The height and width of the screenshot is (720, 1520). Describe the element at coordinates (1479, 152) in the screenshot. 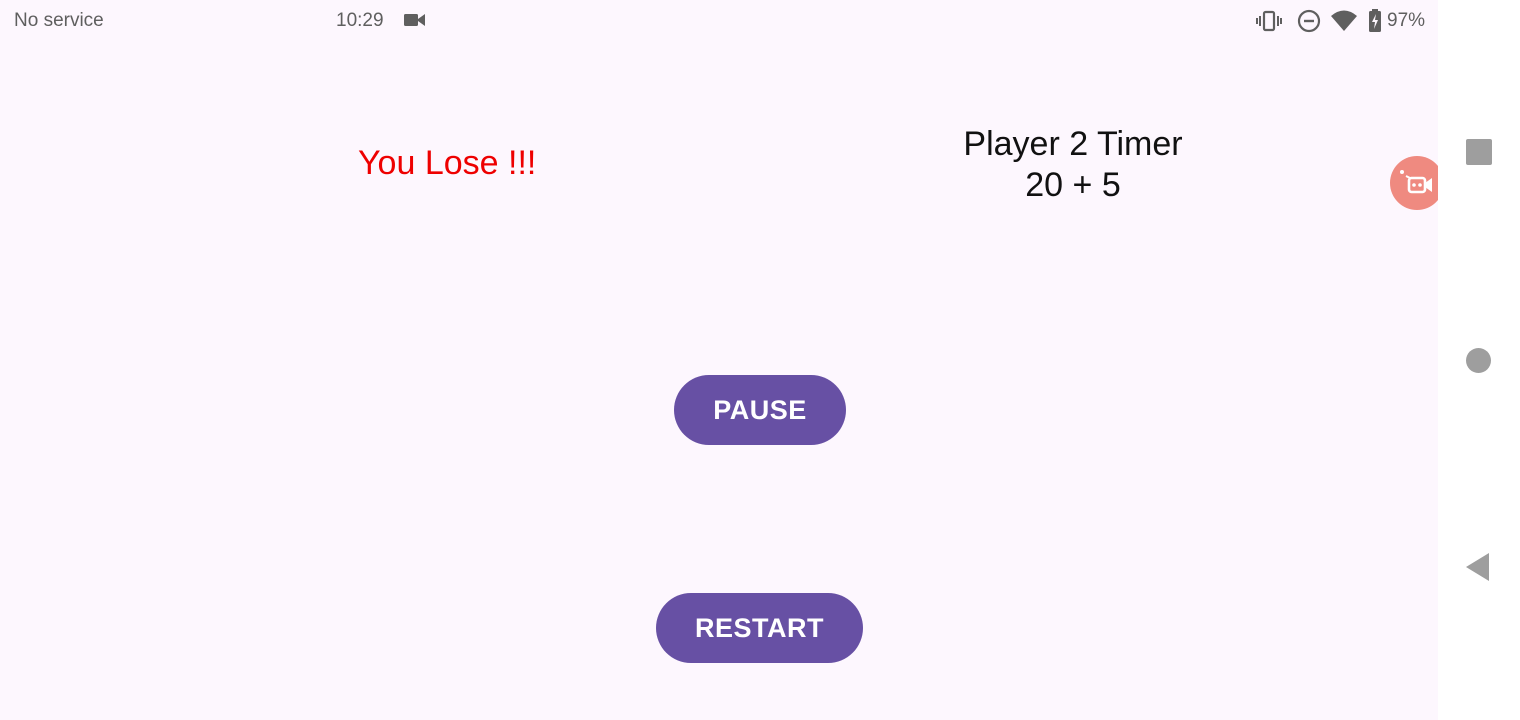

I see `recents-icon` at that location.